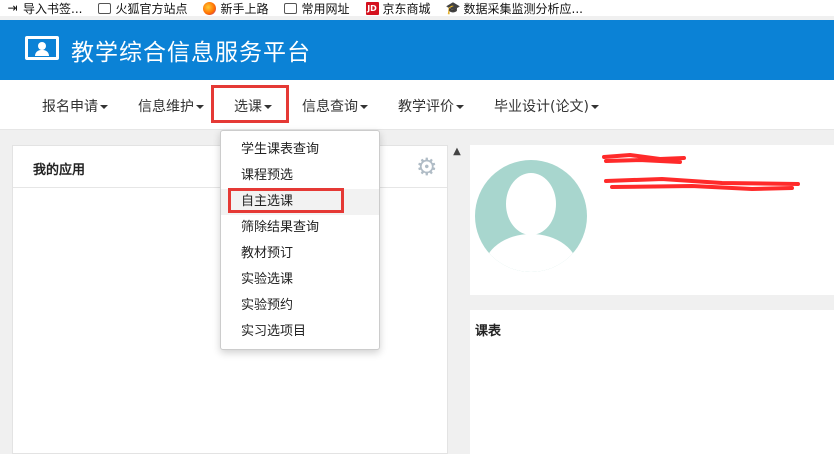 The image size is (834, 454). What do you see at coordinates (286, 200) in the screenshot?
I see `menu-highlight-box` at bounding box center [286, 200].